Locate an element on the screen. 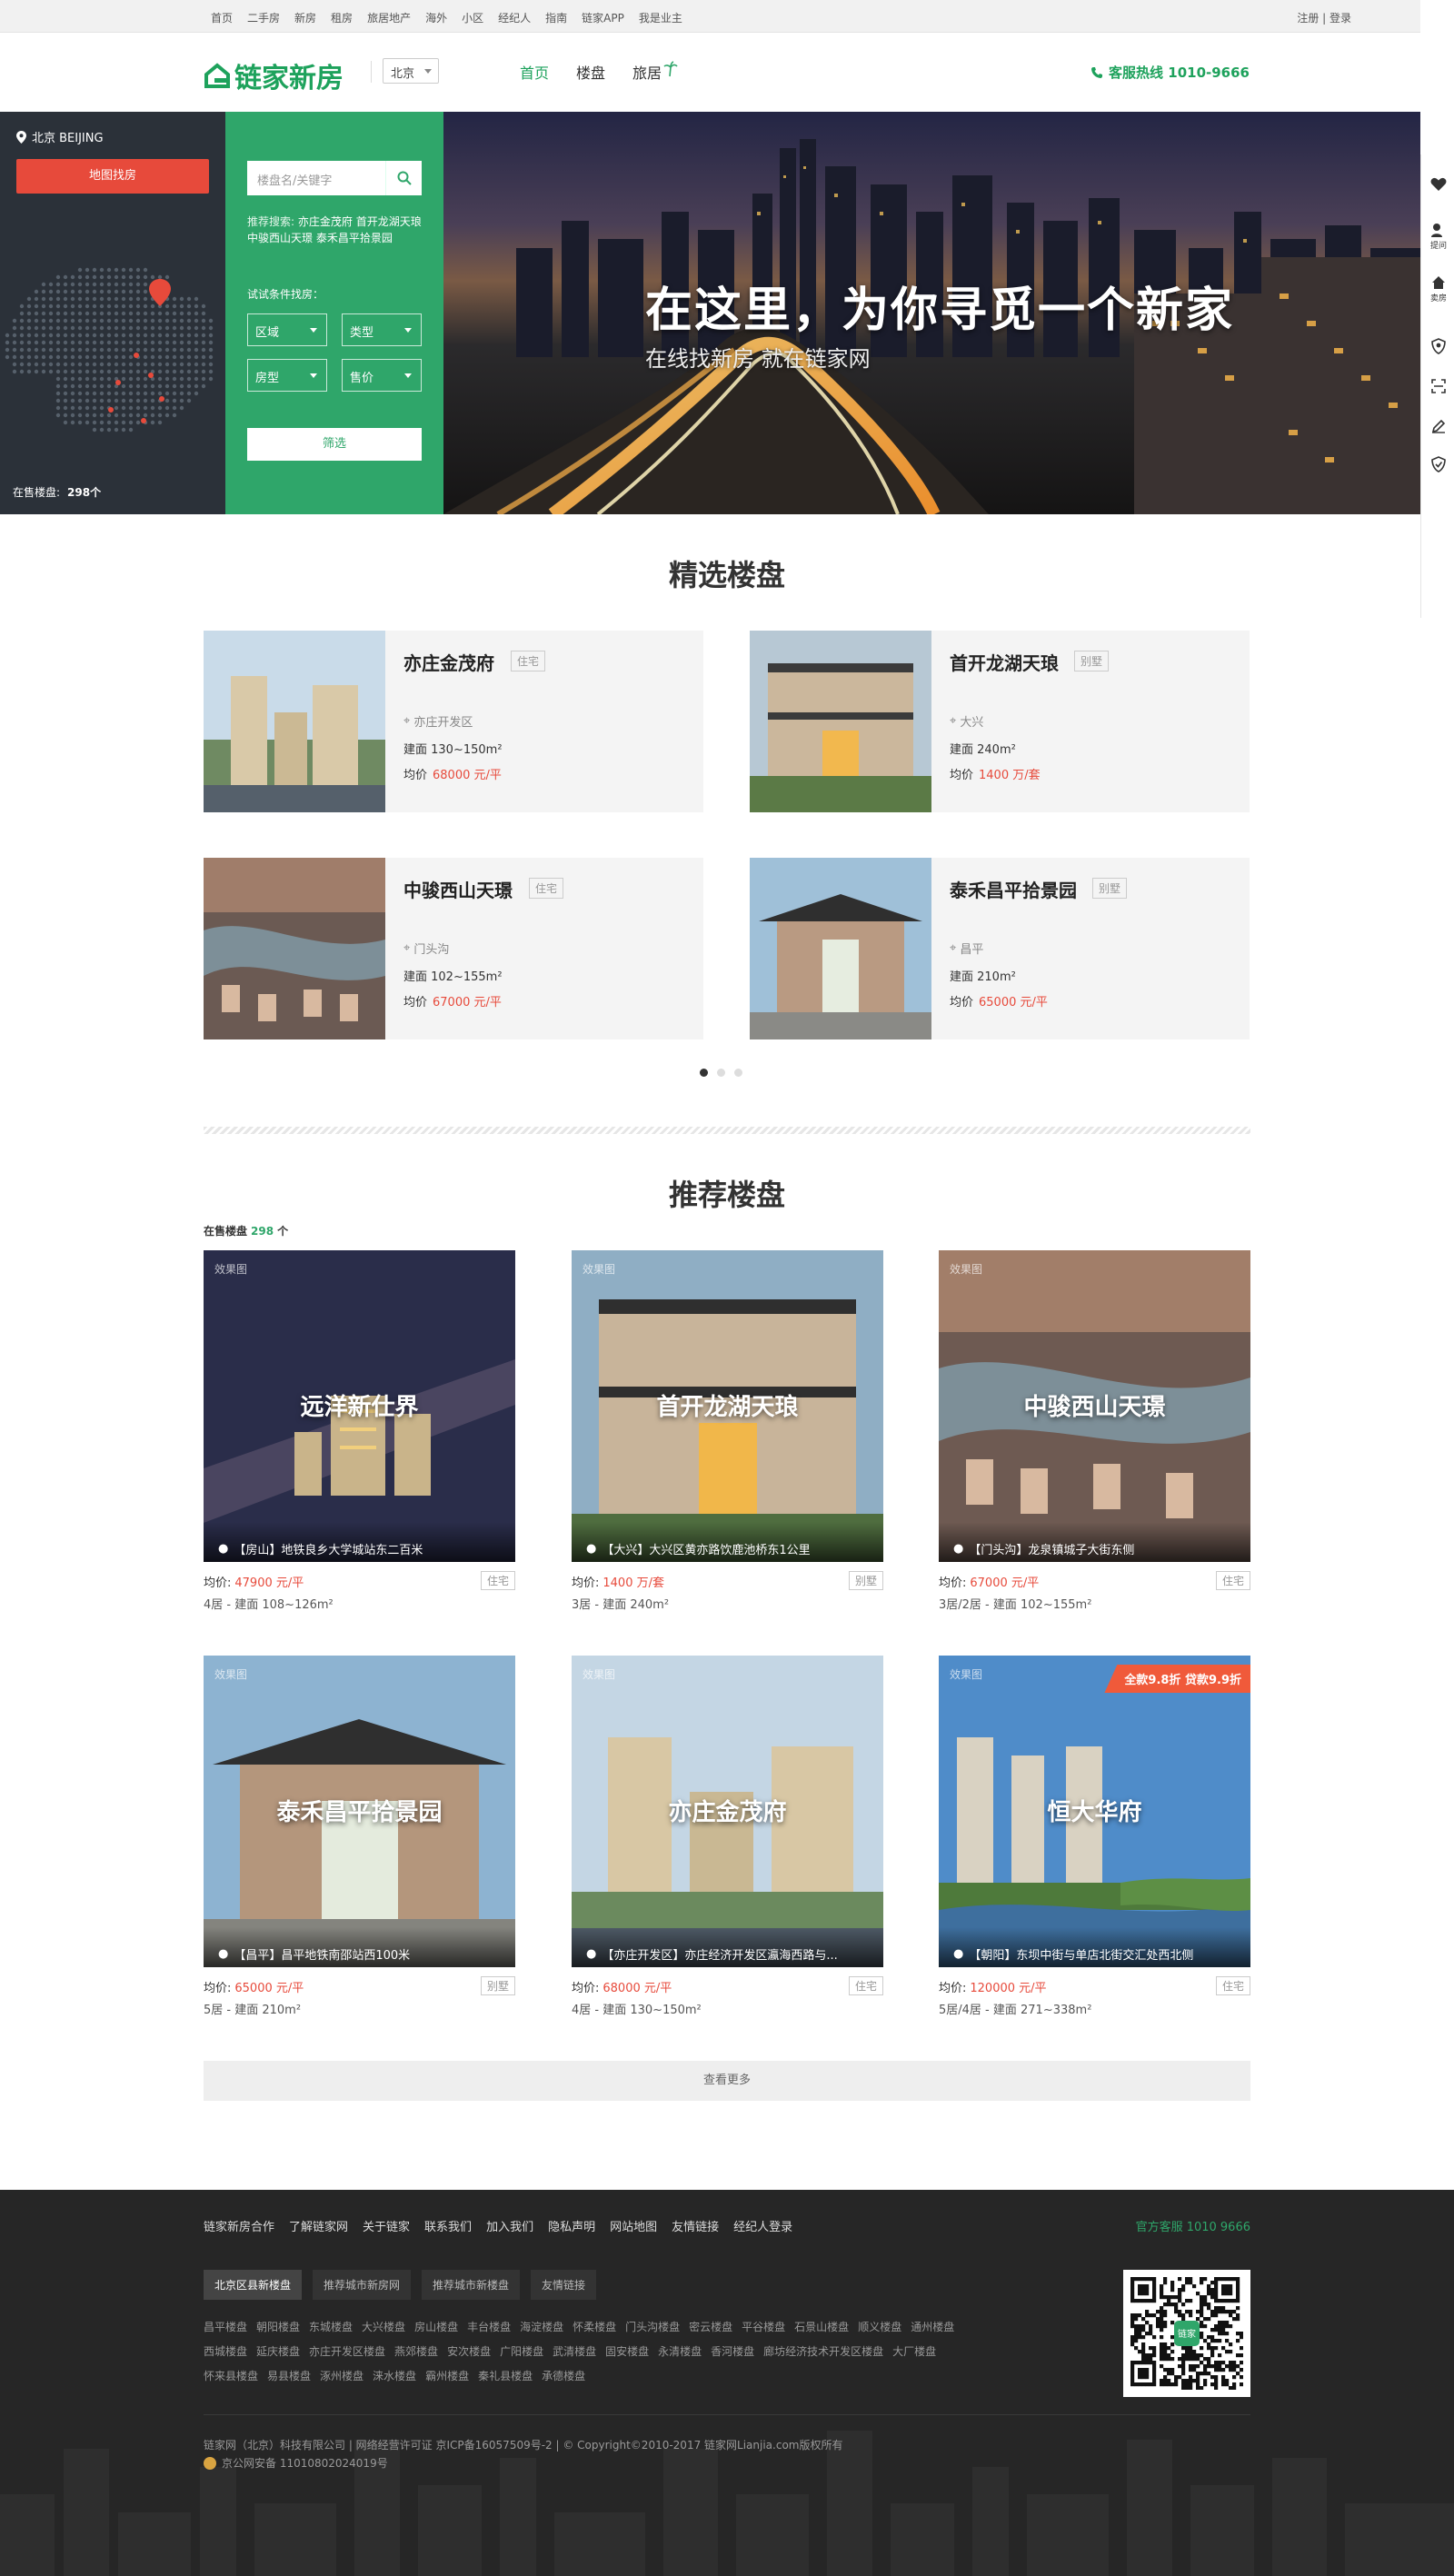  footer-city-link: 密云楼盘 is located at coordinates (710, 2327).